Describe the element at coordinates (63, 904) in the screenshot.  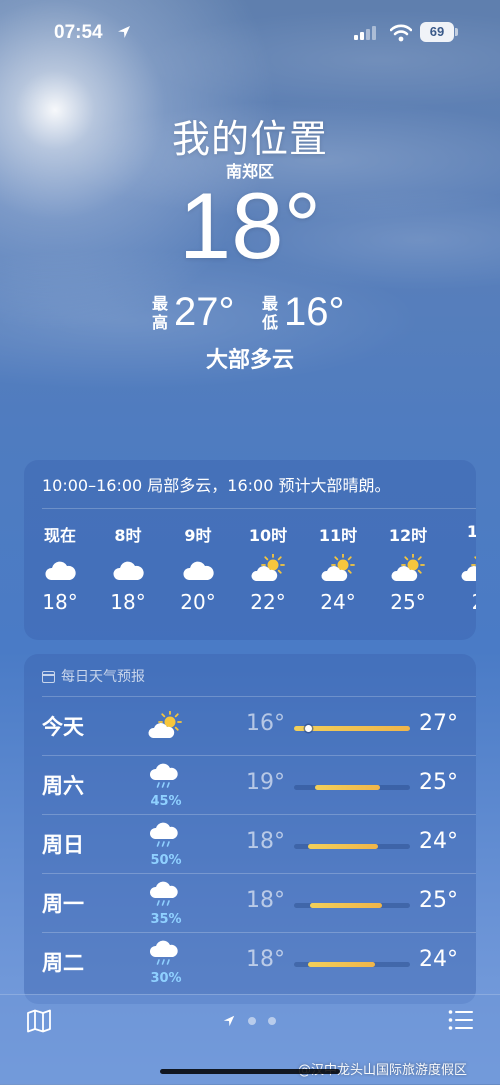
I see `day-name: 周一` at that location.